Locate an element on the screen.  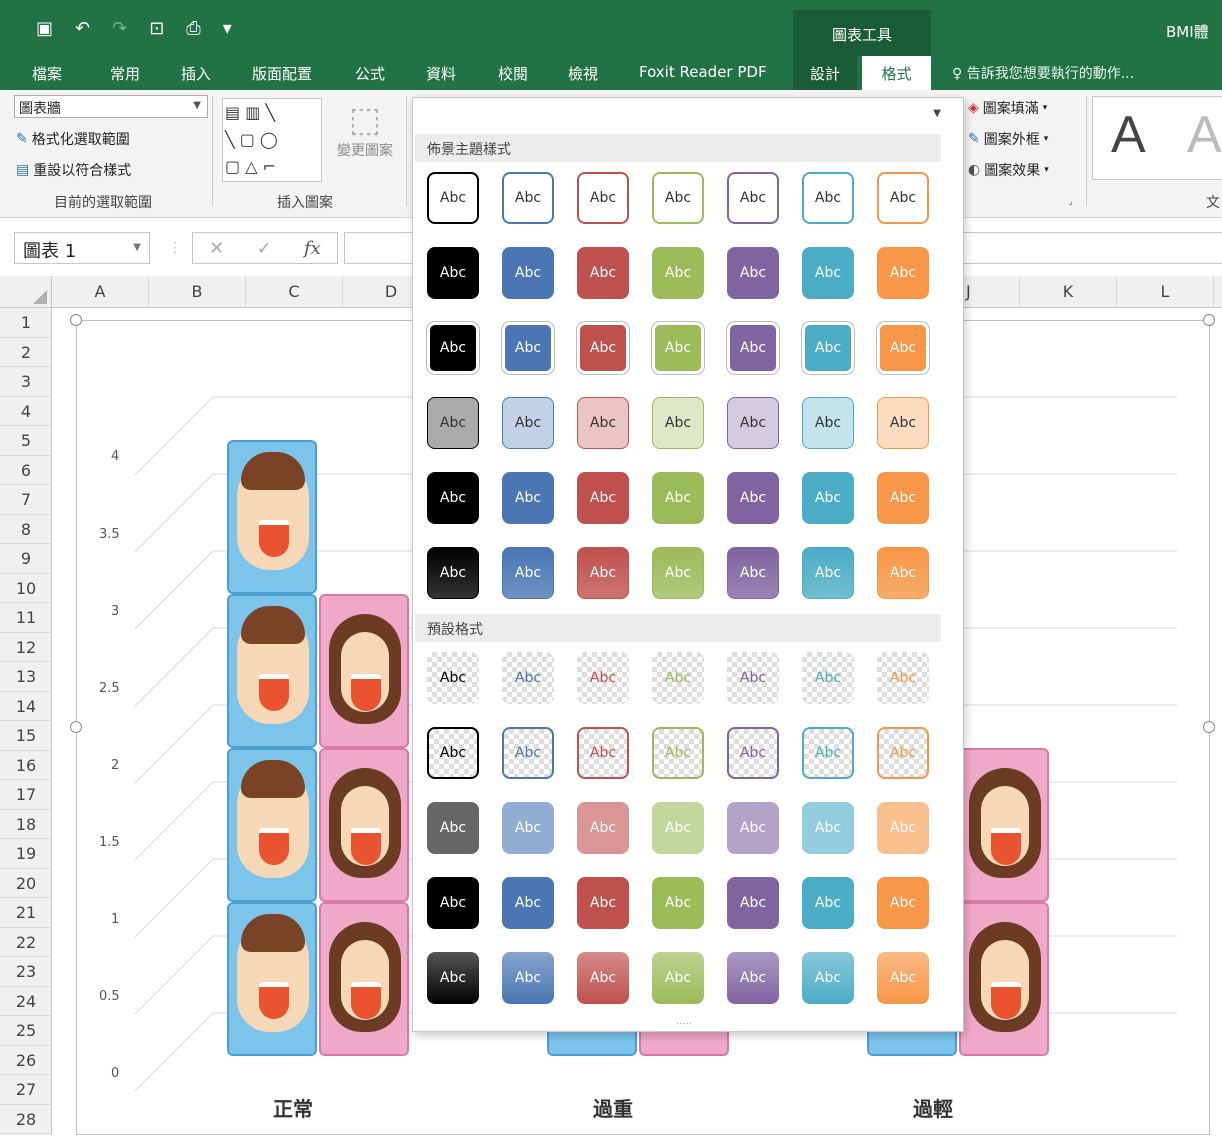
shape-outline-button: ✎ 圖案外框 ▾ is located at coordinates (1008, 139).